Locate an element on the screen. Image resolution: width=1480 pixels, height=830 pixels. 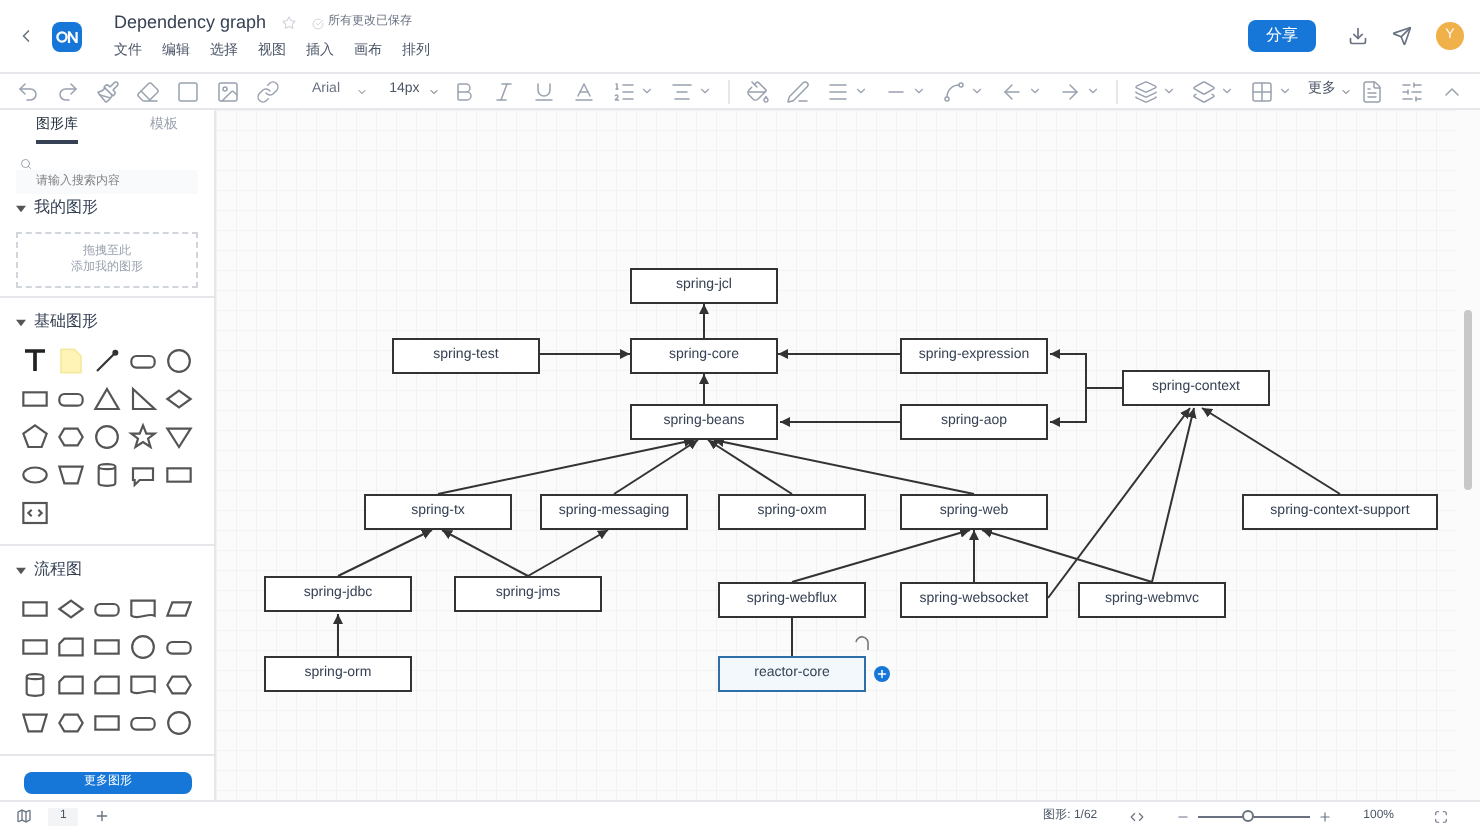
saved-icon is located at coordinates (318, 23).